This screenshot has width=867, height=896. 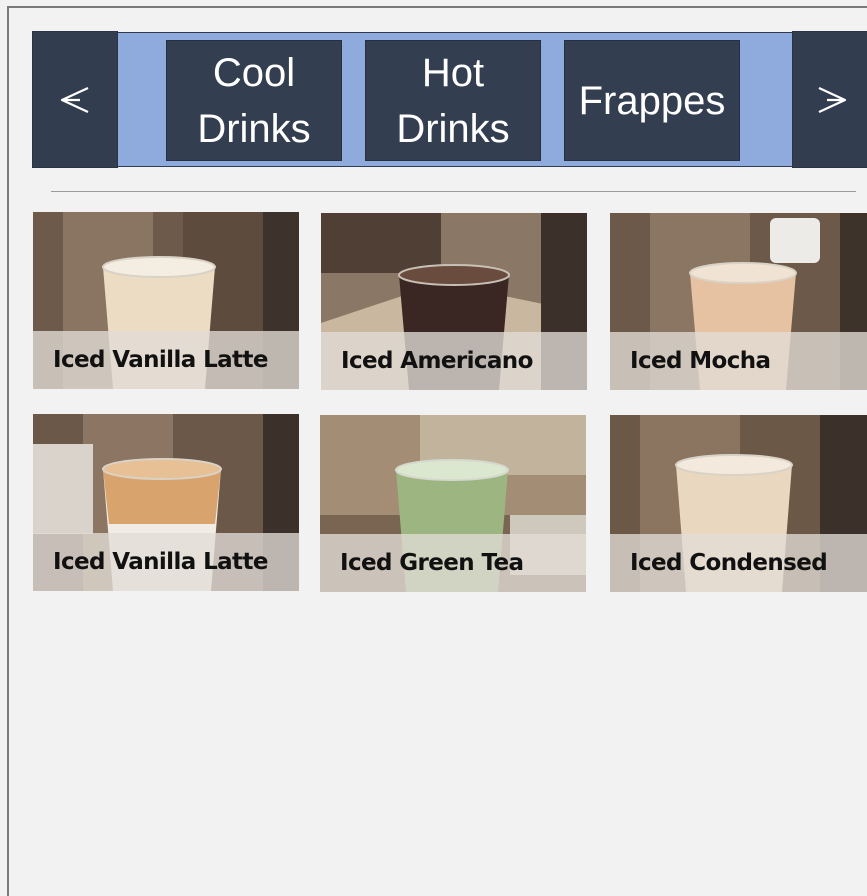 I want to click on prev-category-button, so click(x=75, y=99).